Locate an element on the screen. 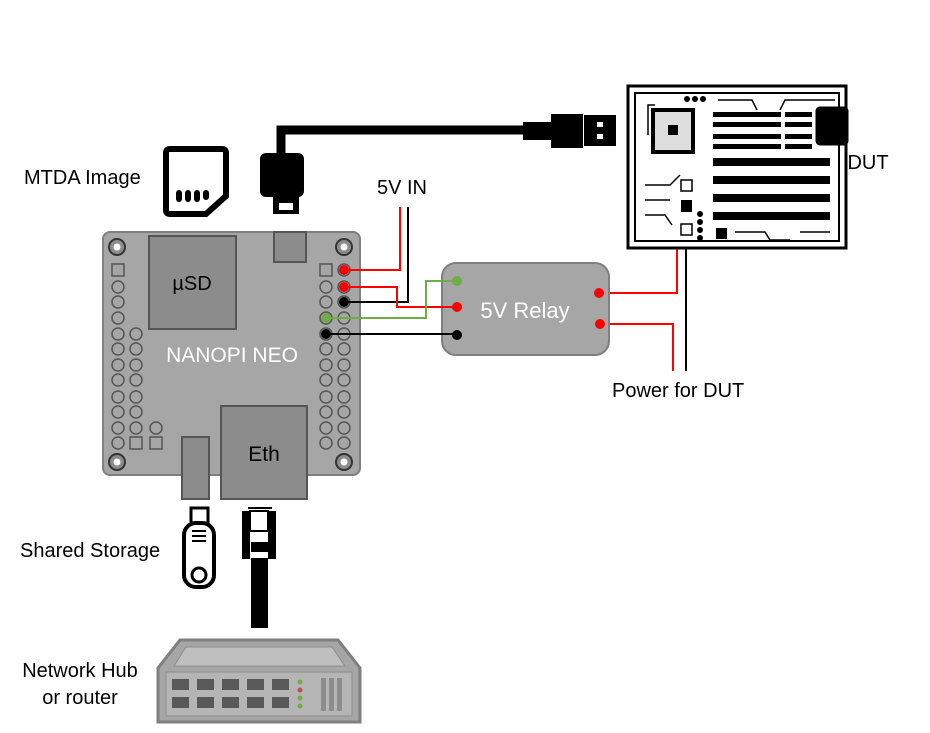  nanopi-neo-board: µSD NANOPI NEO Eth is located at coordinates (231, 365).